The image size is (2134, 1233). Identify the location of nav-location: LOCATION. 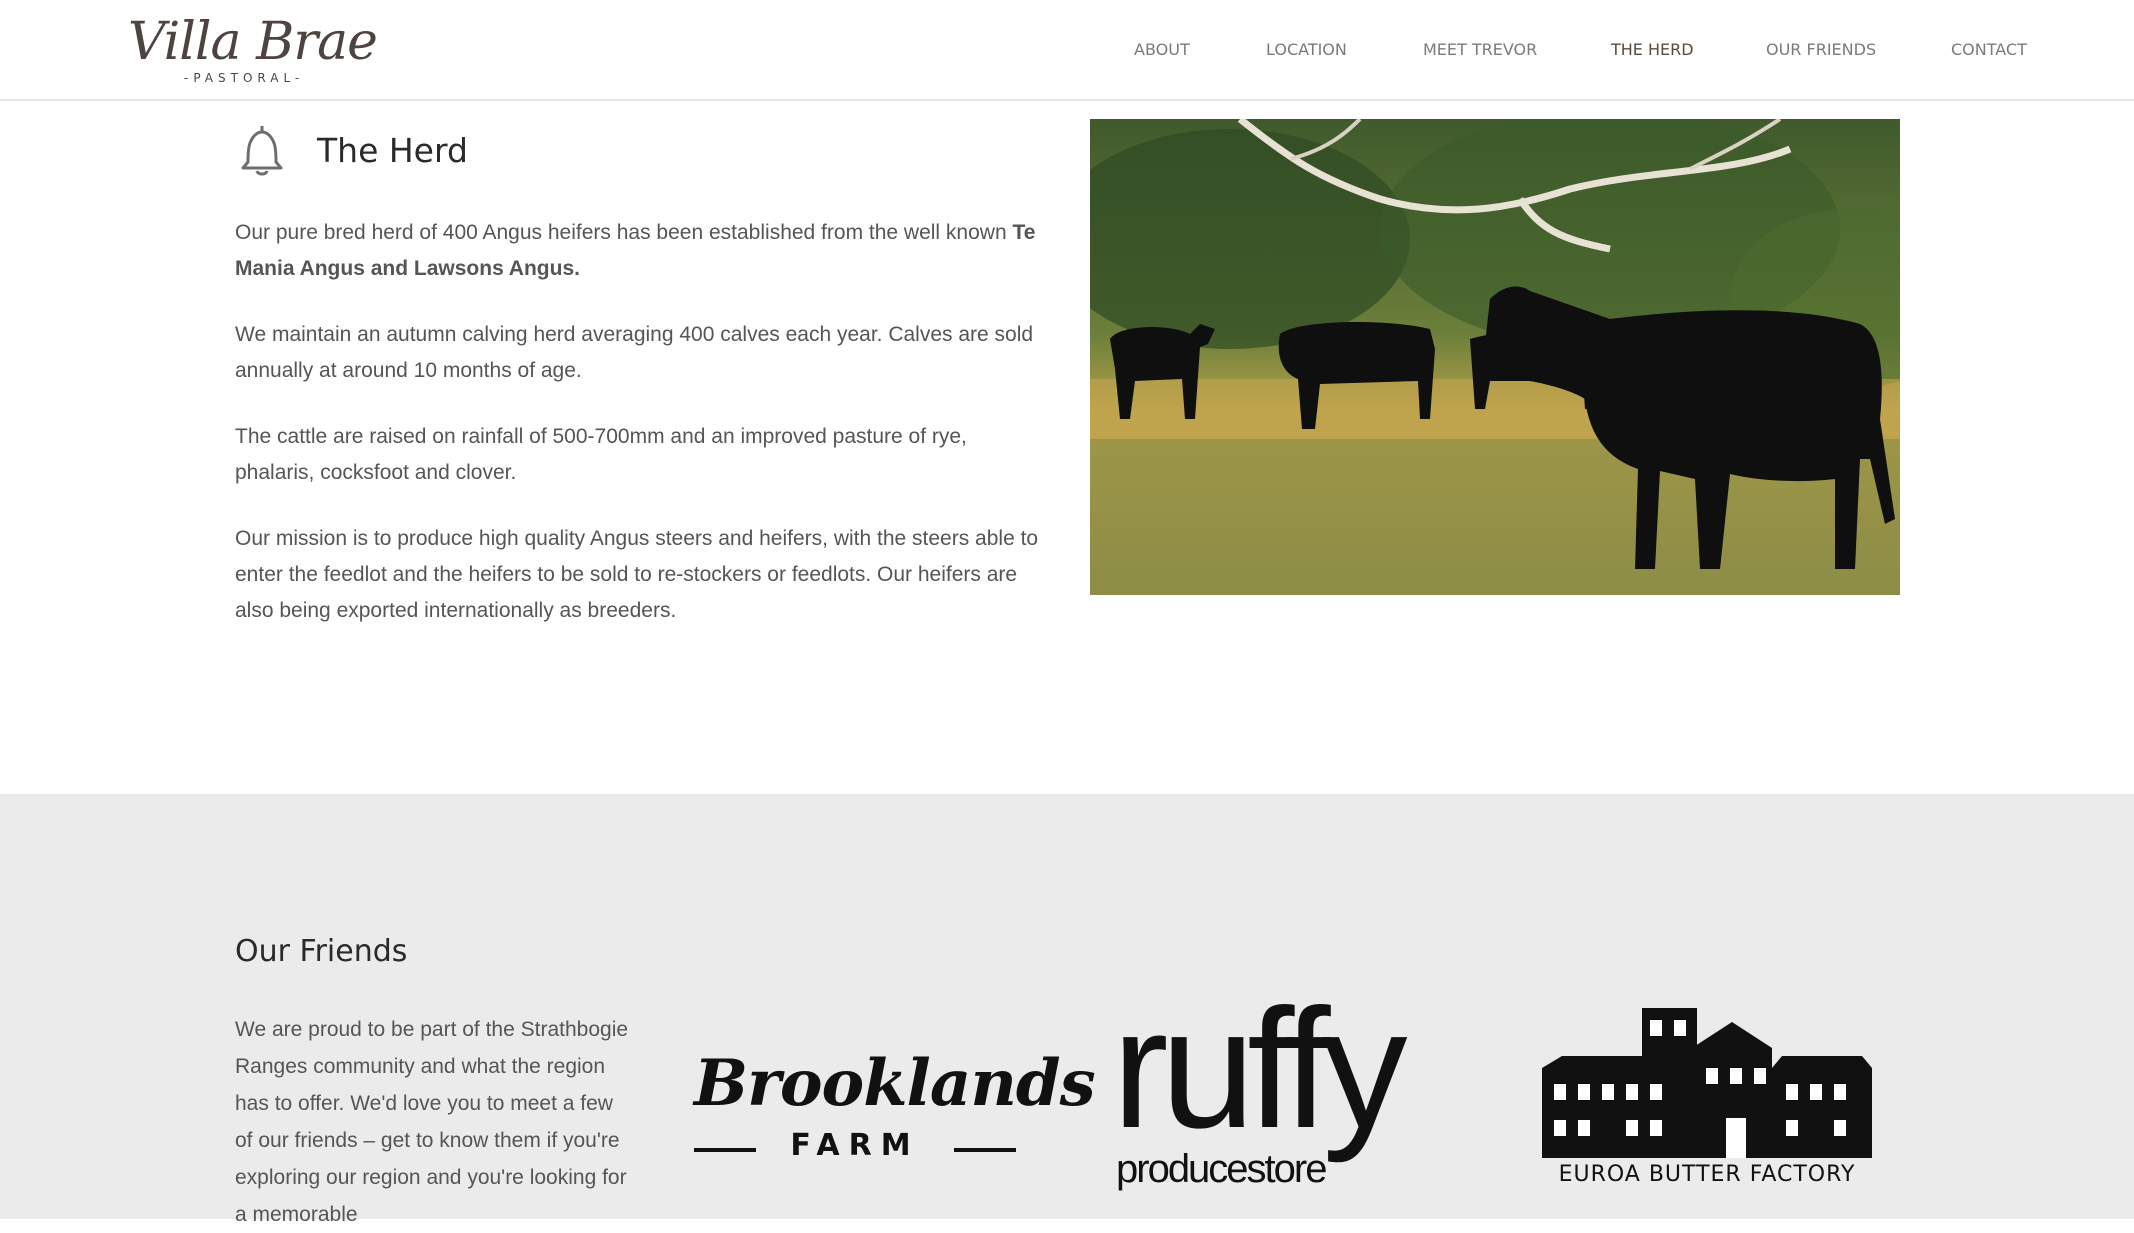
(1306, 49).